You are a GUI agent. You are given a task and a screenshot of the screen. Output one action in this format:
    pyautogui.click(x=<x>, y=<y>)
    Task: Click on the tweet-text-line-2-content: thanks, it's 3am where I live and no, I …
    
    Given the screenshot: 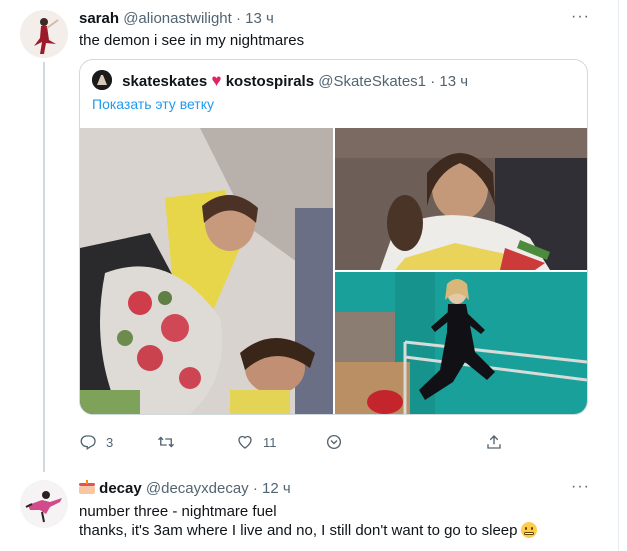 What is the action you would take?
    pyautogui.click(x=298, y=530)
    